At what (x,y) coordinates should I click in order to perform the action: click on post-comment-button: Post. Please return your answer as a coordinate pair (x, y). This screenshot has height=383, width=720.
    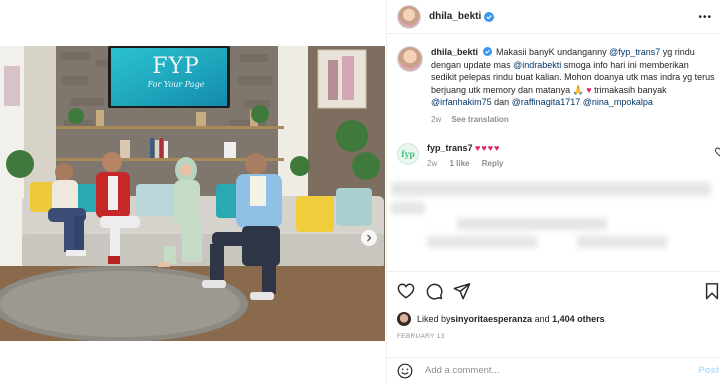
    Looking at the image, I should click on (708, 370).